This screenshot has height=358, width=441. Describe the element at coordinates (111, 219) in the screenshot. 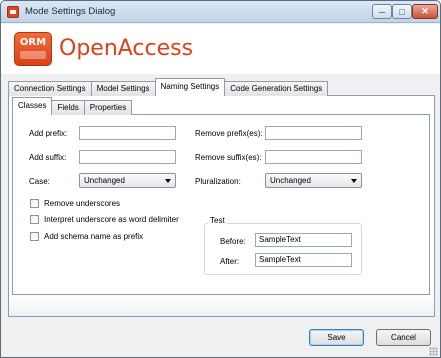

I see `checkbox-label: Interpret underscore as word delimiter` at that location.